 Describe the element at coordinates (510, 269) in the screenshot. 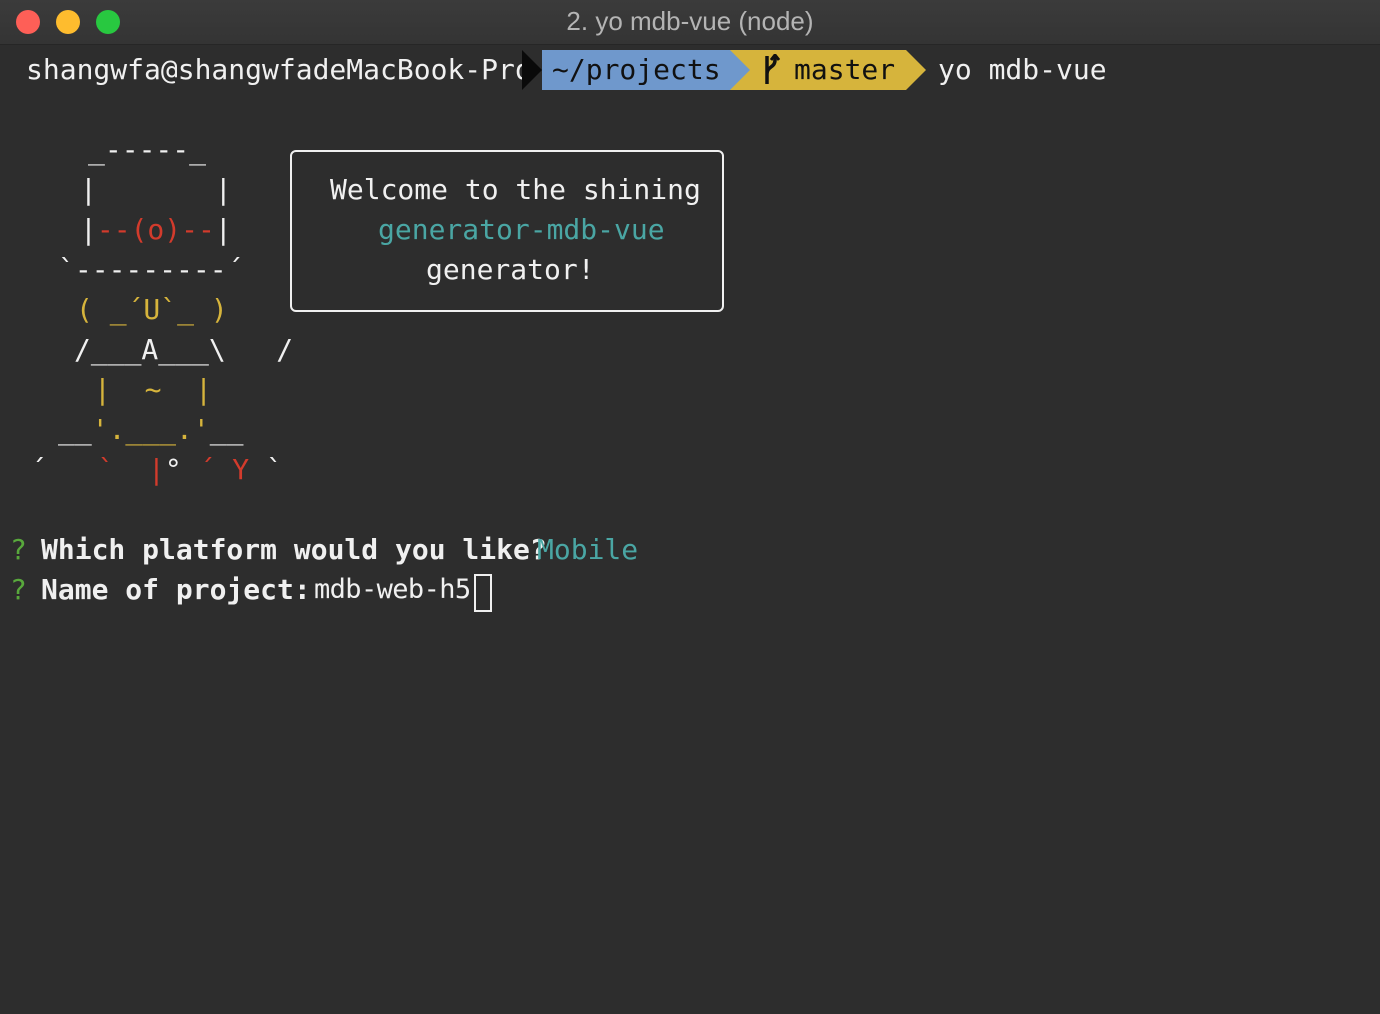

I see `welcome-line-3: generator!` at that location.